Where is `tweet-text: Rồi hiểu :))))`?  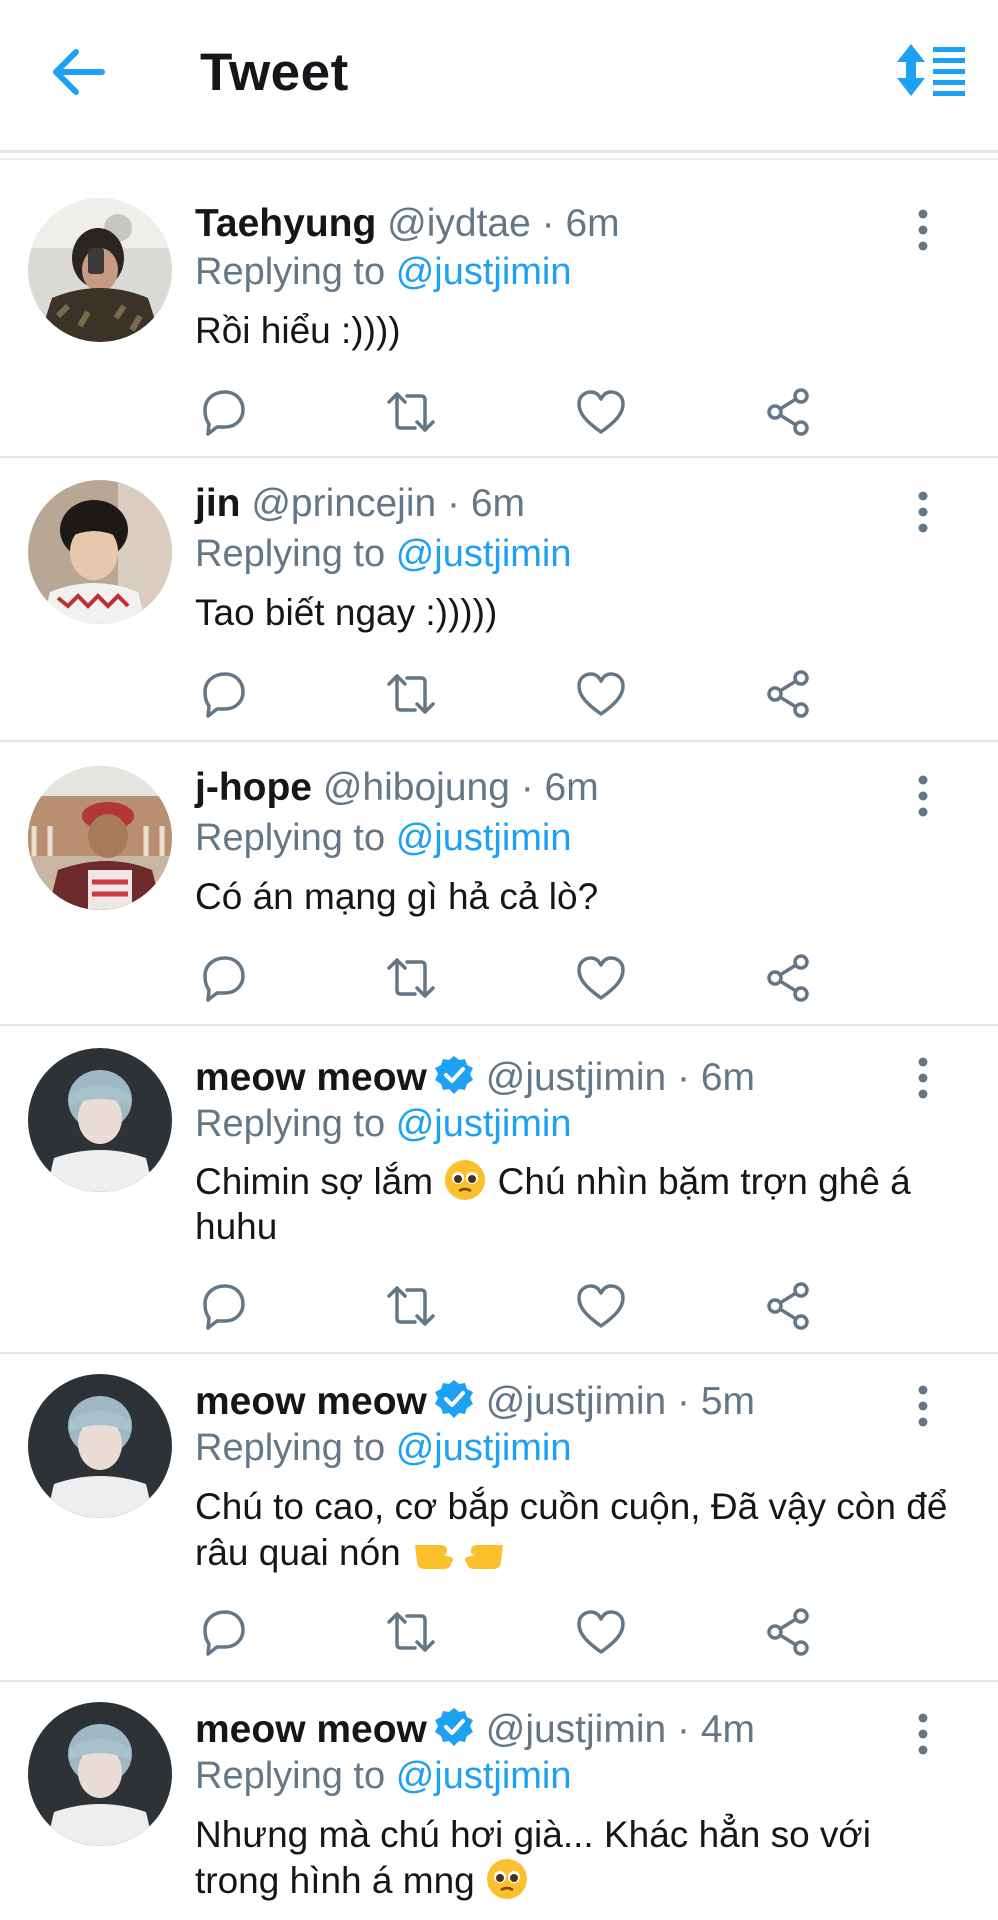 tweet-text: Rồi hiểu :)))) is located at coordinates (298, 330).